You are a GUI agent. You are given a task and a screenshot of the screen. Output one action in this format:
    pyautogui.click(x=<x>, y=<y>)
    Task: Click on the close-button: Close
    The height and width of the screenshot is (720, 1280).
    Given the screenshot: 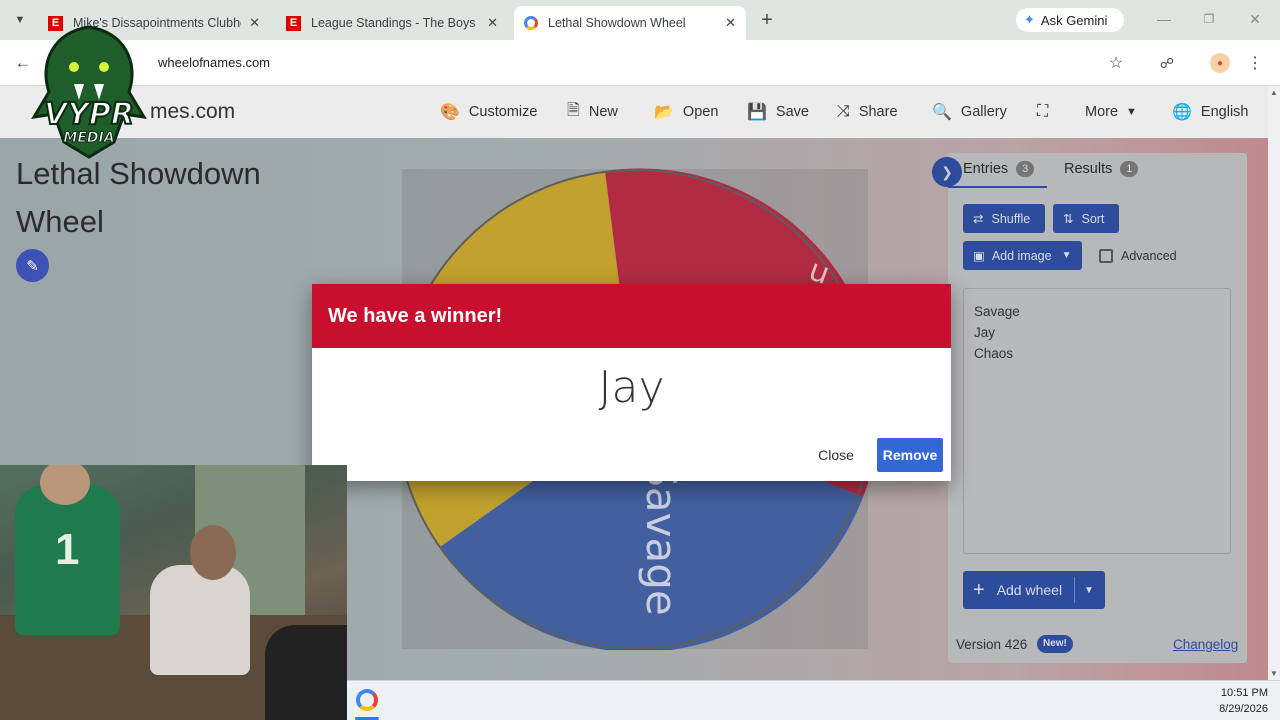 What is the action you would take?
    pyautogui.click(x=836, y=455)
    